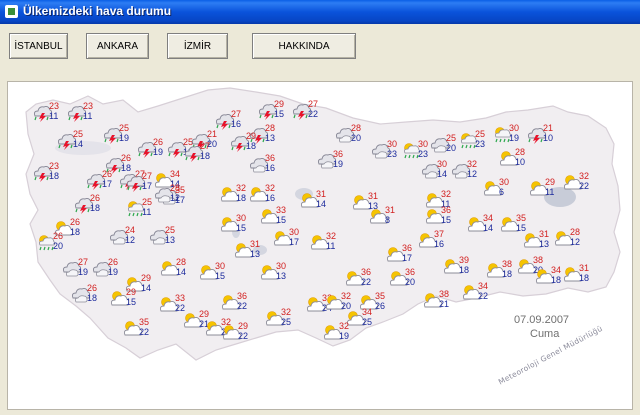  What do you see at coordinates (442, 164) in the screenshot?
I see `high-temp: 30` at bounding box center [442, 164].